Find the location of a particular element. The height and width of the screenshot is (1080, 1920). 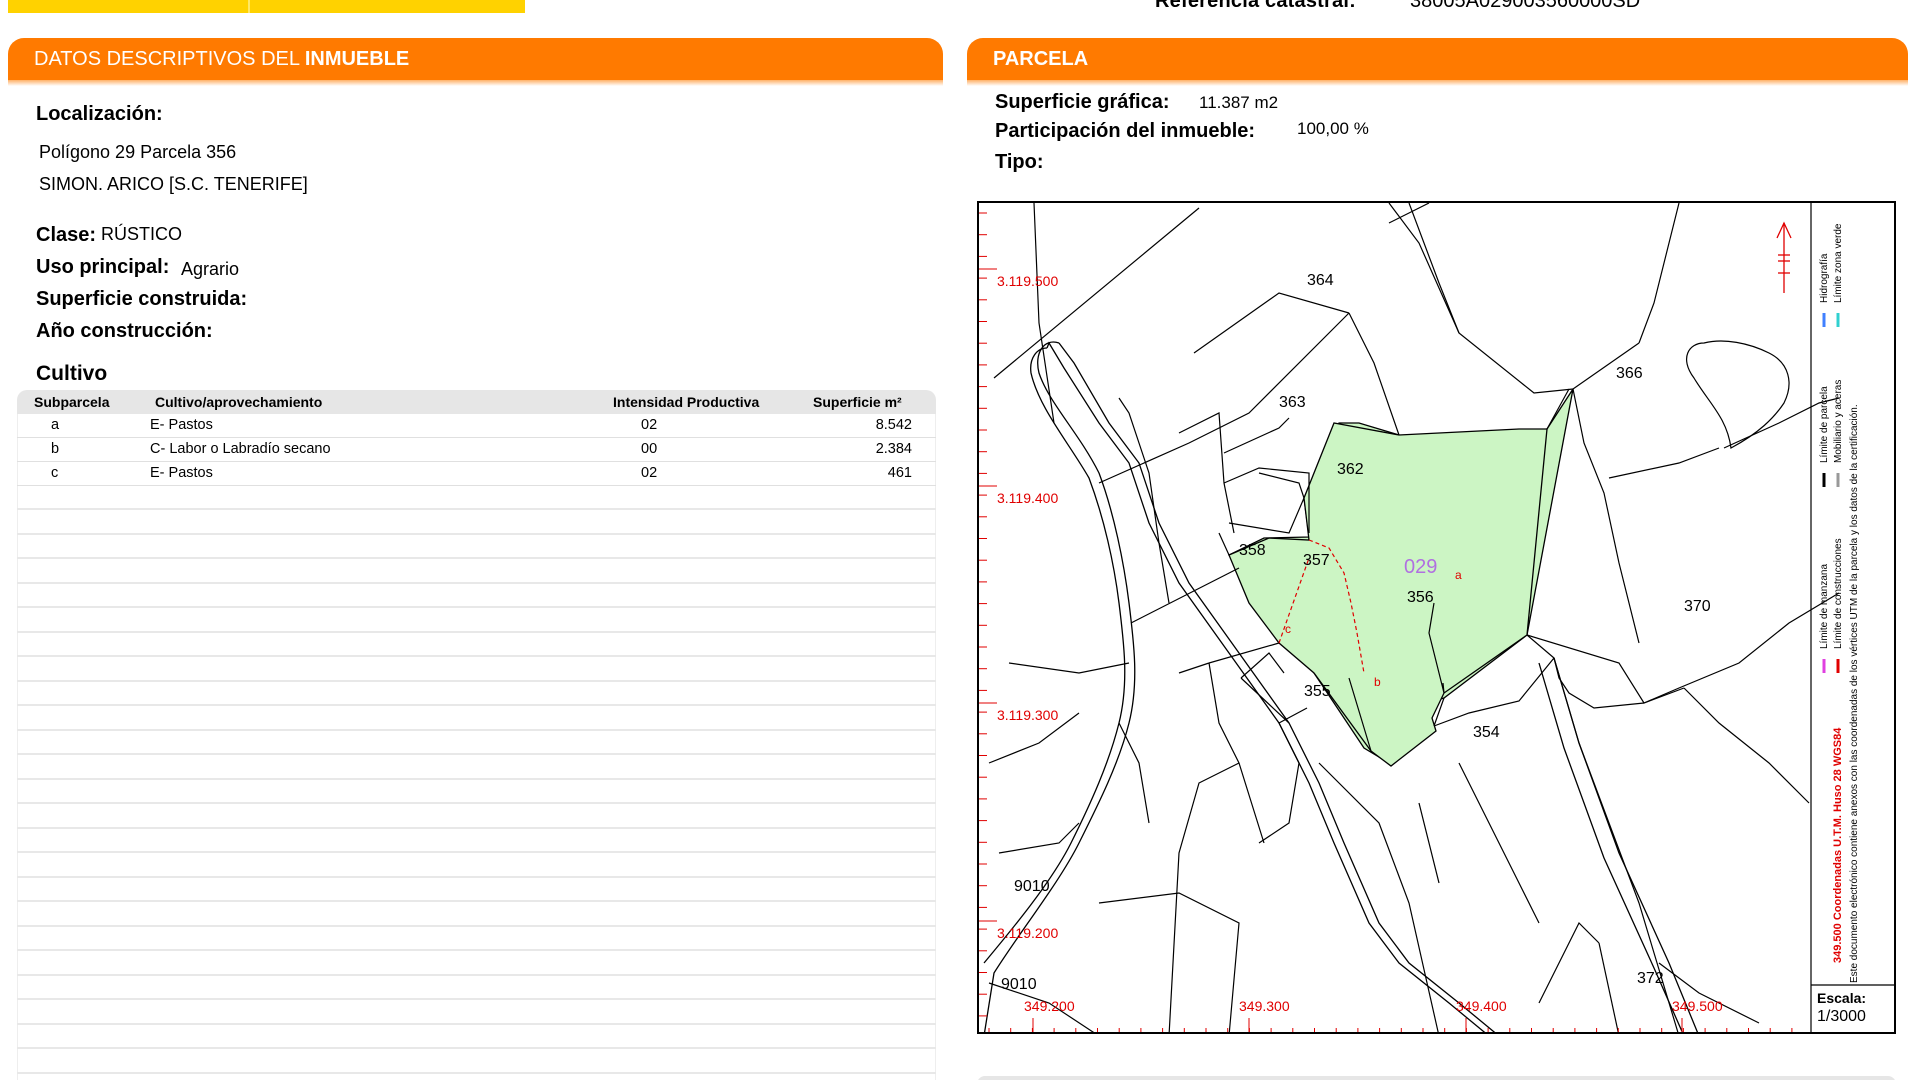

col-cultivo: Cultivo/aprovechamiento is located at coordinates (239, 402).